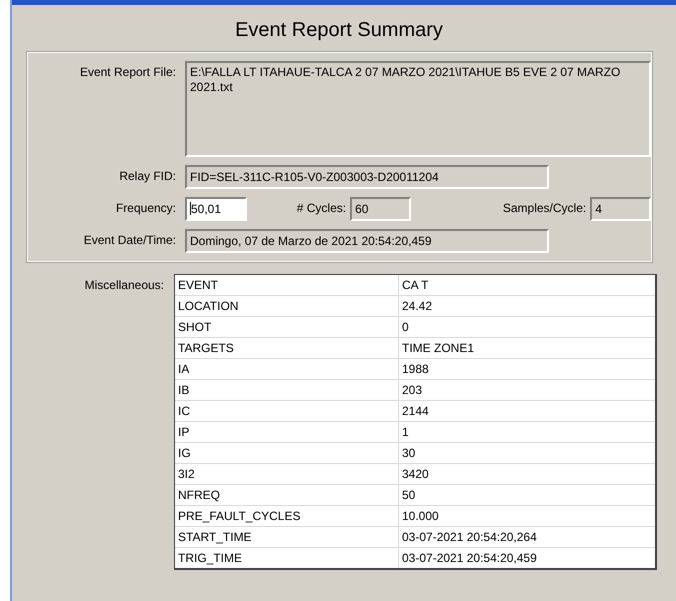 The image size is (676, 601). What do you see at coordinates (145, 207) in the screenshot?
I see `field-label: Frequency:` at bounding box center [145, 207].